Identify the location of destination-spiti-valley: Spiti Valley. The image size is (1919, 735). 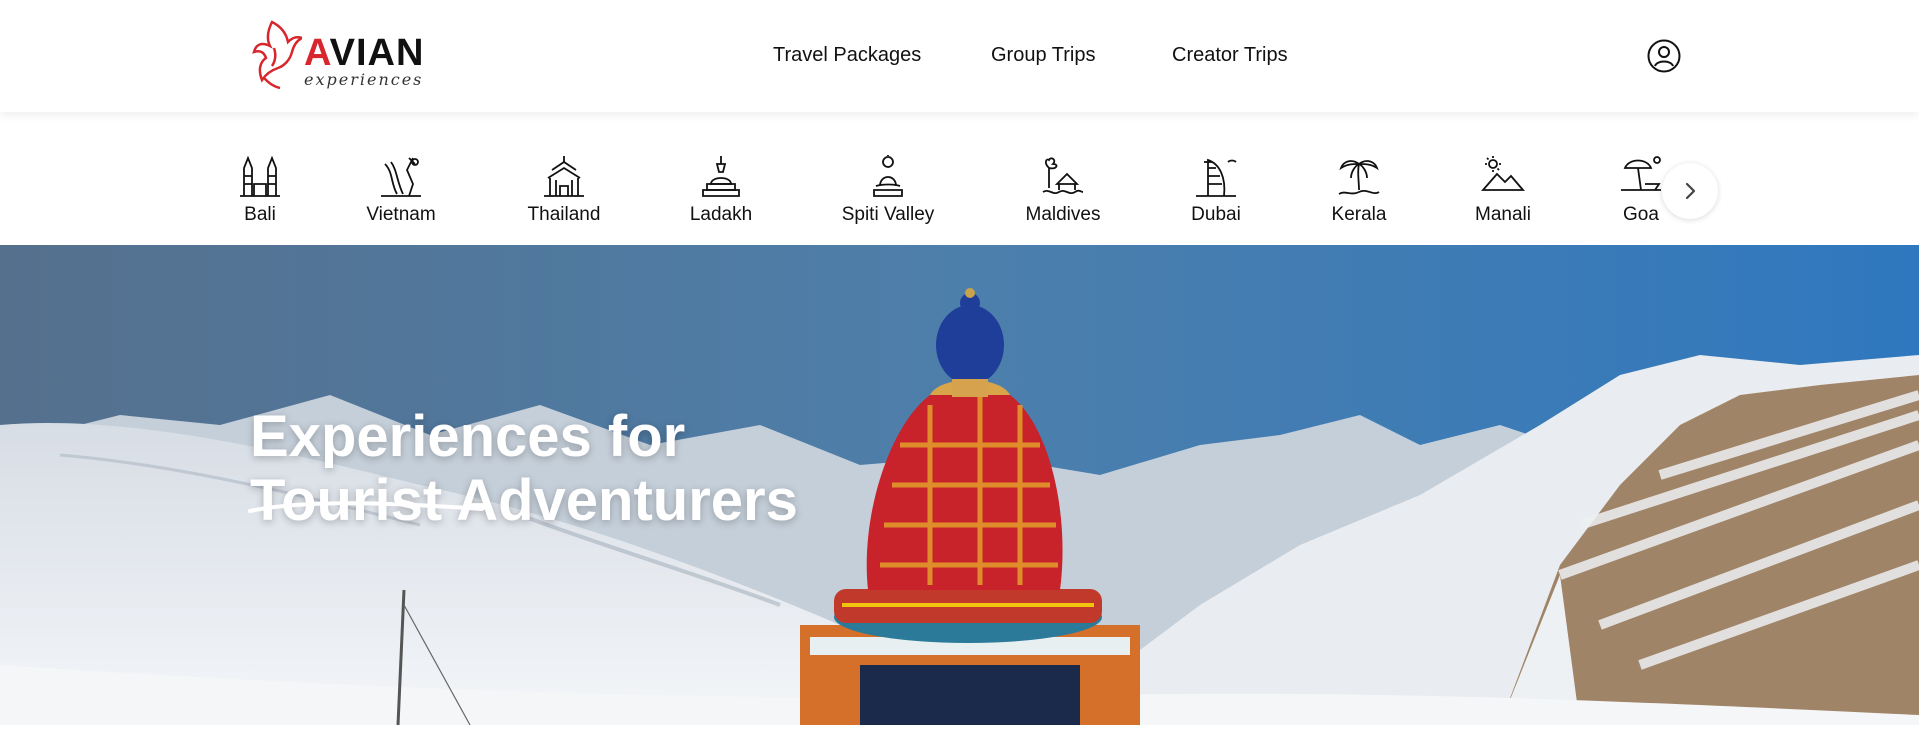
(888, 190).